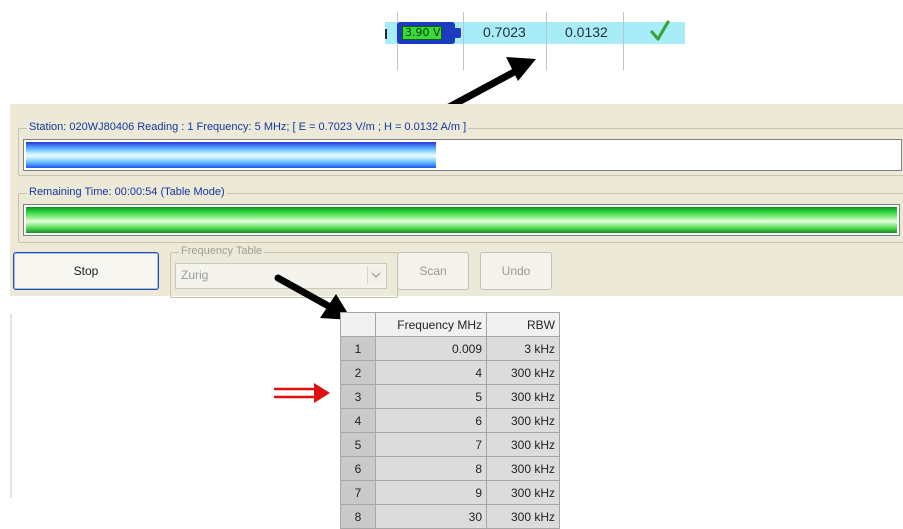 The image size is (903, 529). Describe the element at coordinates (358, 348) in the screenshot. I see `row-index: 1` at that location.